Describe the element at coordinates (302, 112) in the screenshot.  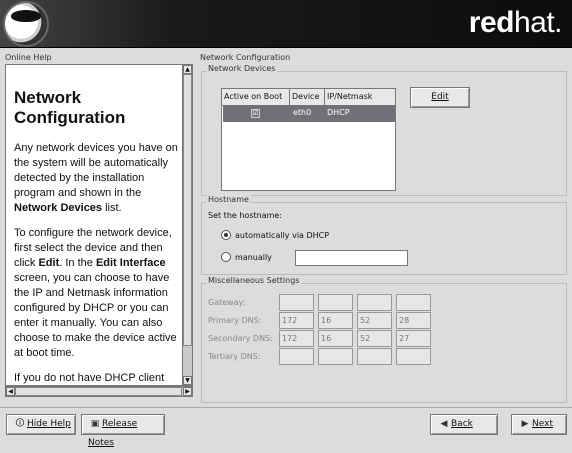
I see `device-name: eth0` at that location.